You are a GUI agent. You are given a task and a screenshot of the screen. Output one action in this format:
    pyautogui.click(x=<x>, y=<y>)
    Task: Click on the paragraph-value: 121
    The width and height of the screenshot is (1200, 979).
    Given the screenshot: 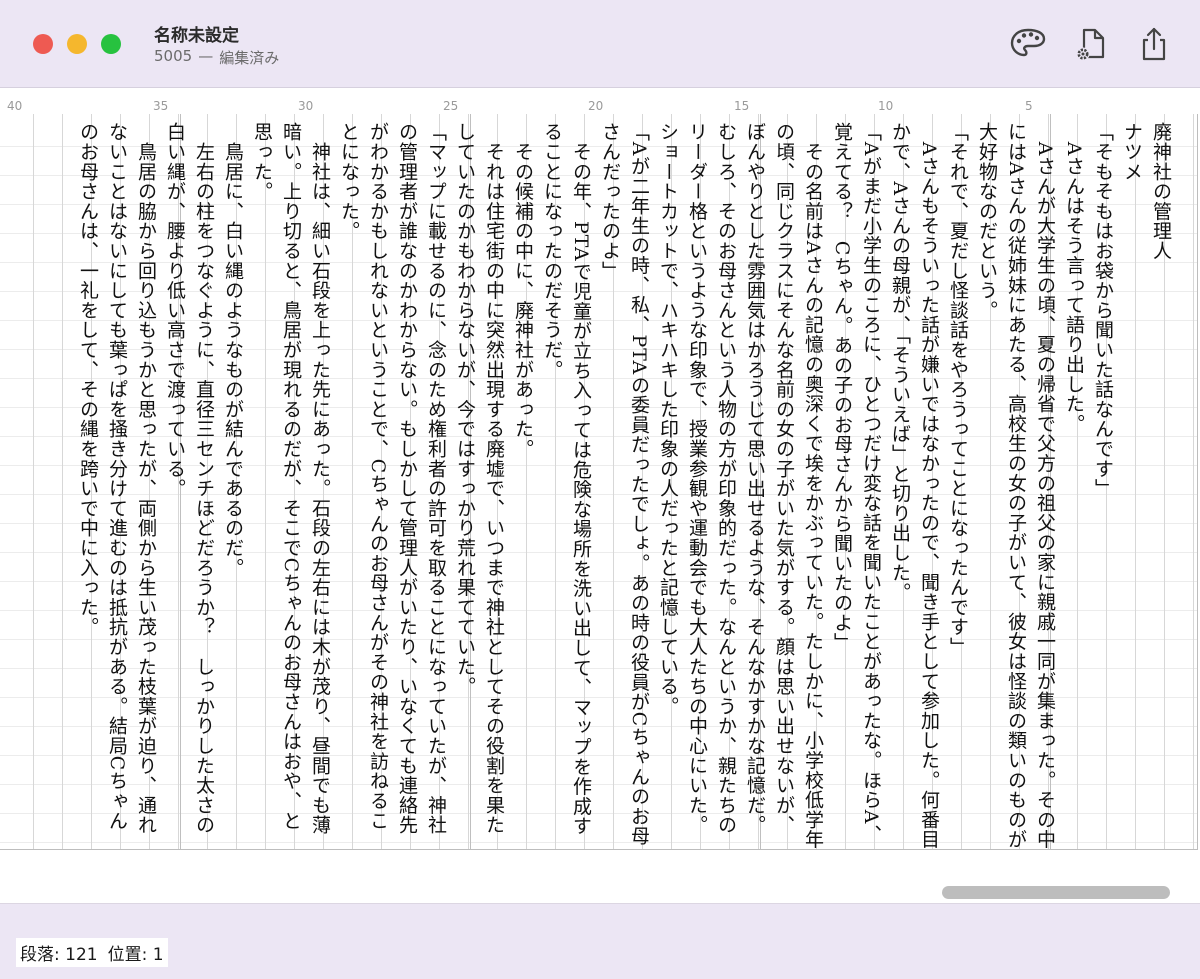 What is the action you would take?
    pyautogui.click(x=81, y=955)
    